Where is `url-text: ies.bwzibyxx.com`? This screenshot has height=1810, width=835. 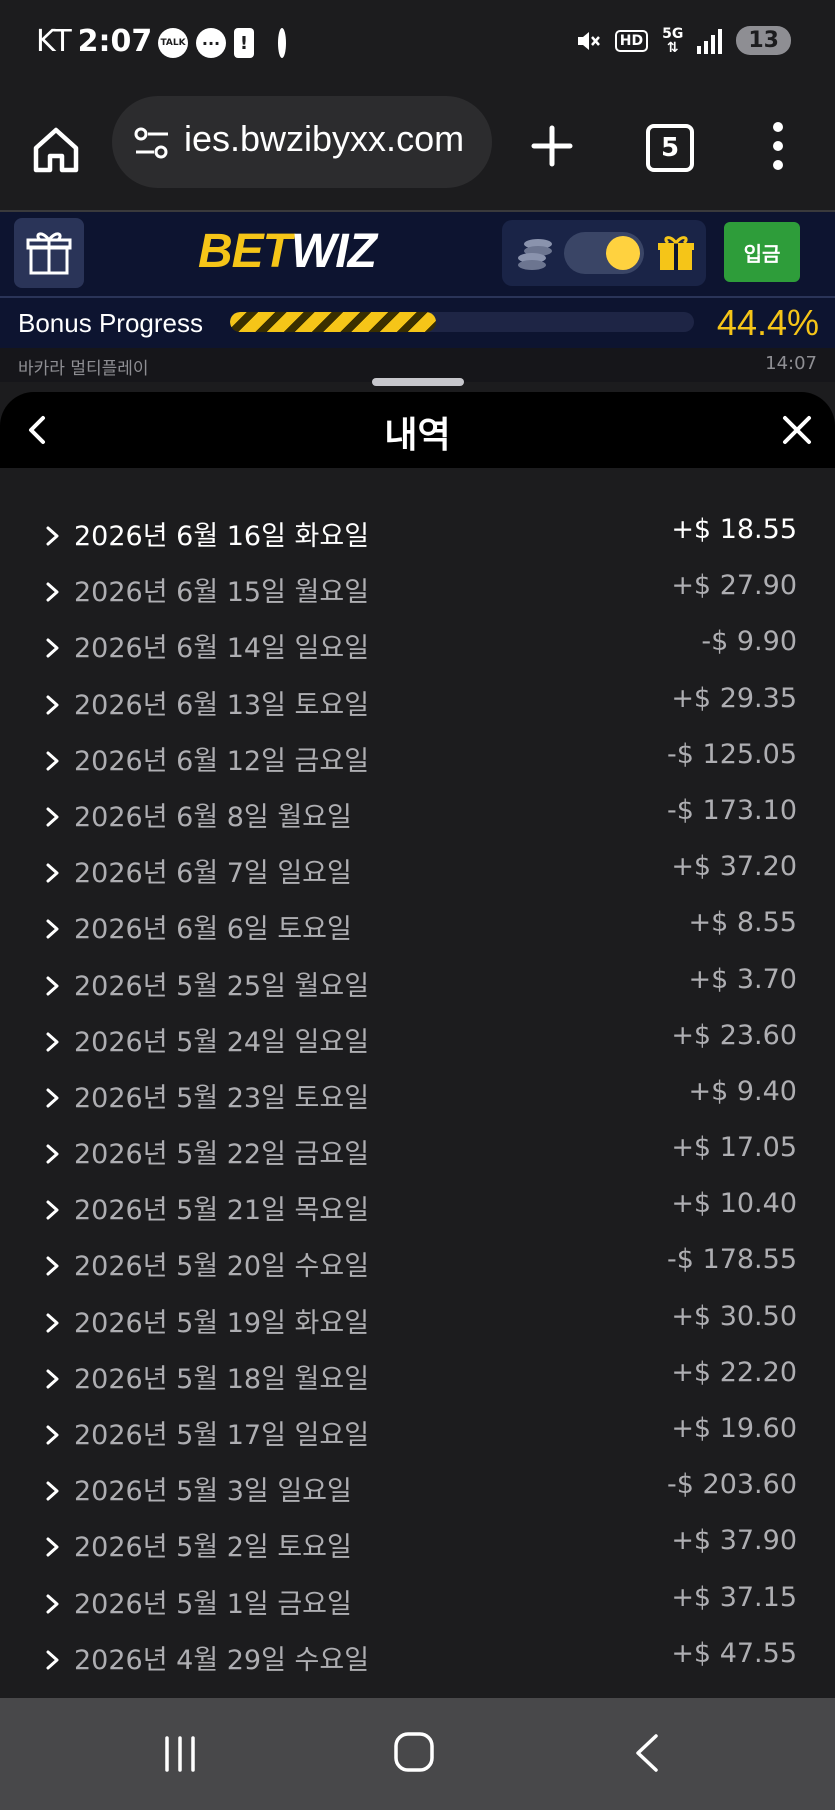 url-text: ies.bwzibyxx.com is located at coordinates (324, 139).